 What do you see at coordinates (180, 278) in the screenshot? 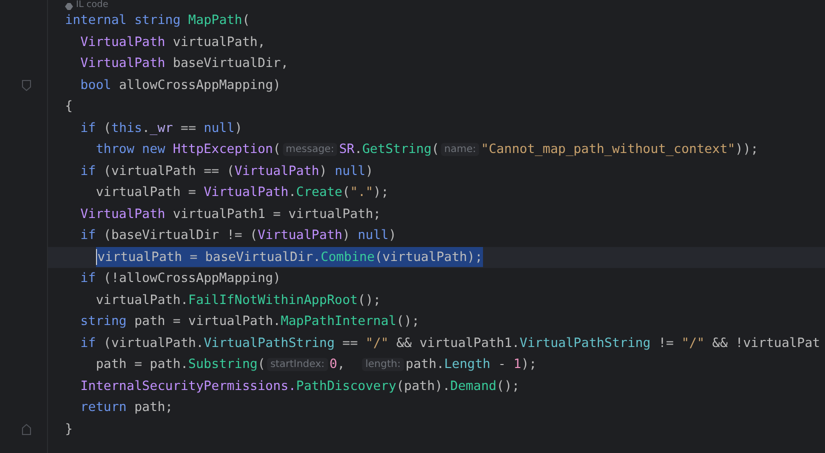
I see `code-text: if (!allowCrossAppMapping)` at bounding box center [180, 278].